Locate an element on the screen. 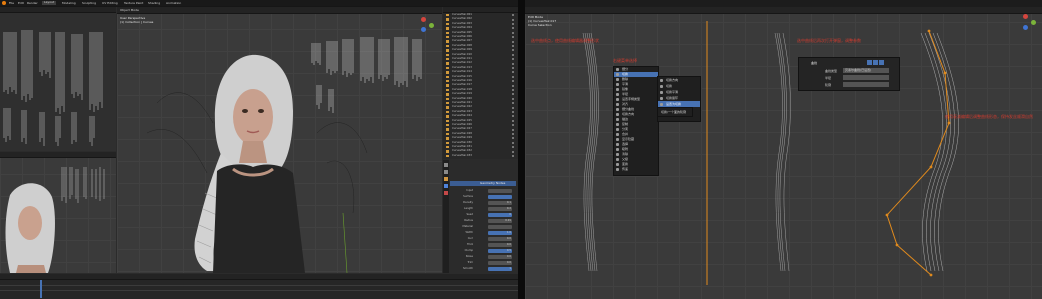 The width and height of the screenshot is (1042, 299). timeline-panel is located at coordinates (259, 286).